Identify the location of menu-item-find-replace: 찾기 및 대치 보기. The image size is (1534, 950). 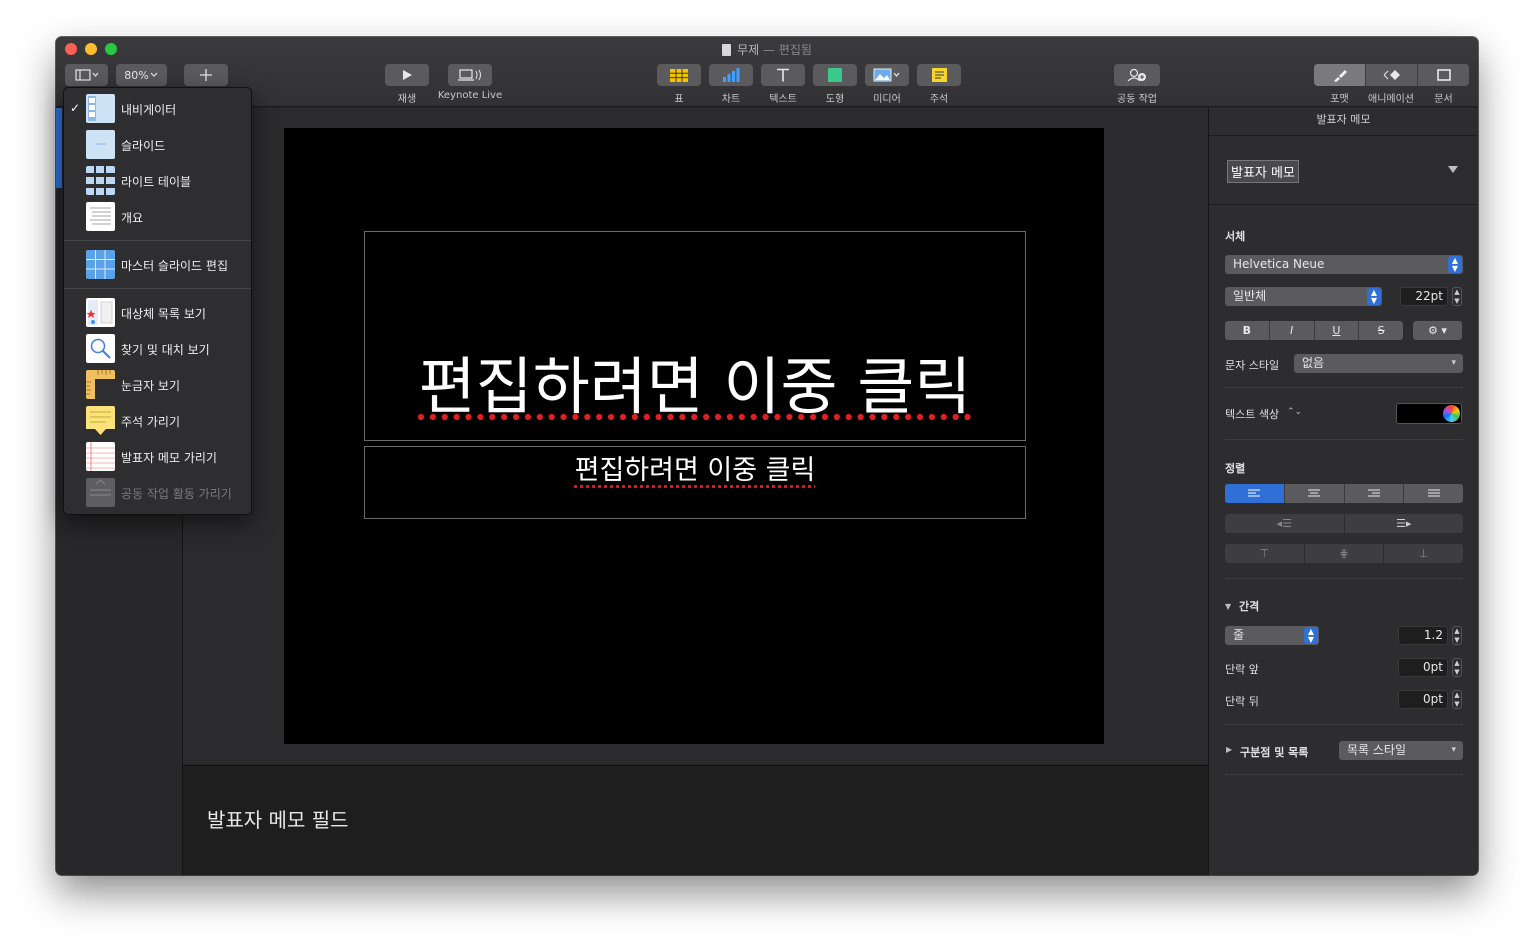
(157, 348).